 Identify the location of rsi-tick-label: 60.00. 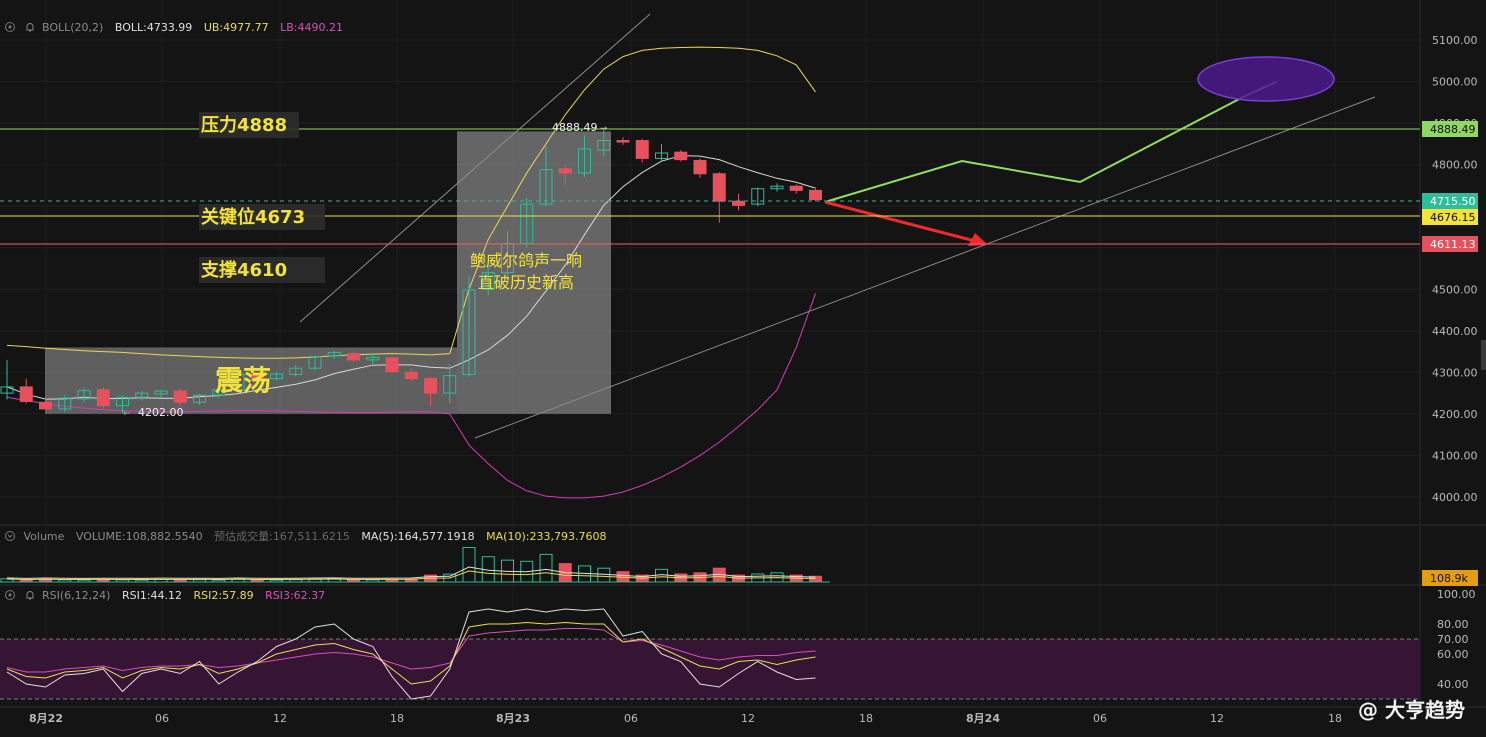
(1453, 654).